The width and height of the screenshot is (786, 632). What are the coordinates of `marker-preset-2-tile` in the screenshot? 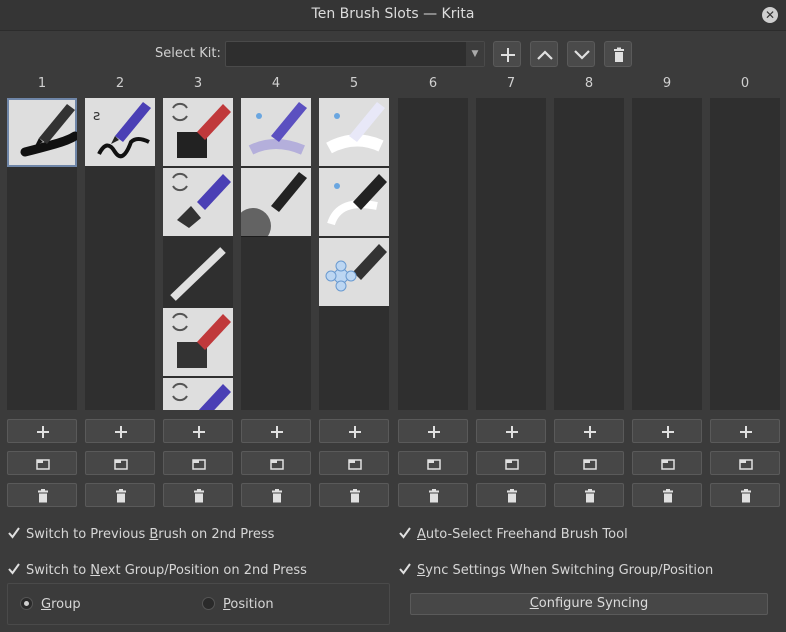 It's located at (198, 342).